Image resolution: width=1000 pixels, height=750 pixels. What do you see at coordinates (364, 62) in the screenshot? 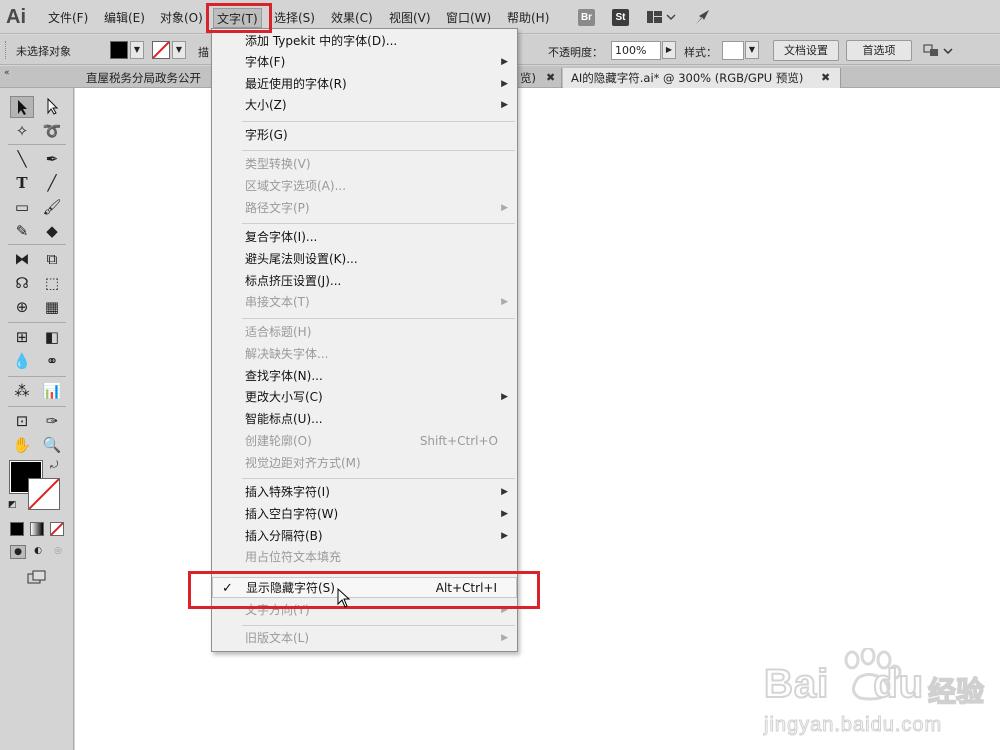
I see `menu-item-font: 字体(F) ▶` at bounding box center [364, 62].